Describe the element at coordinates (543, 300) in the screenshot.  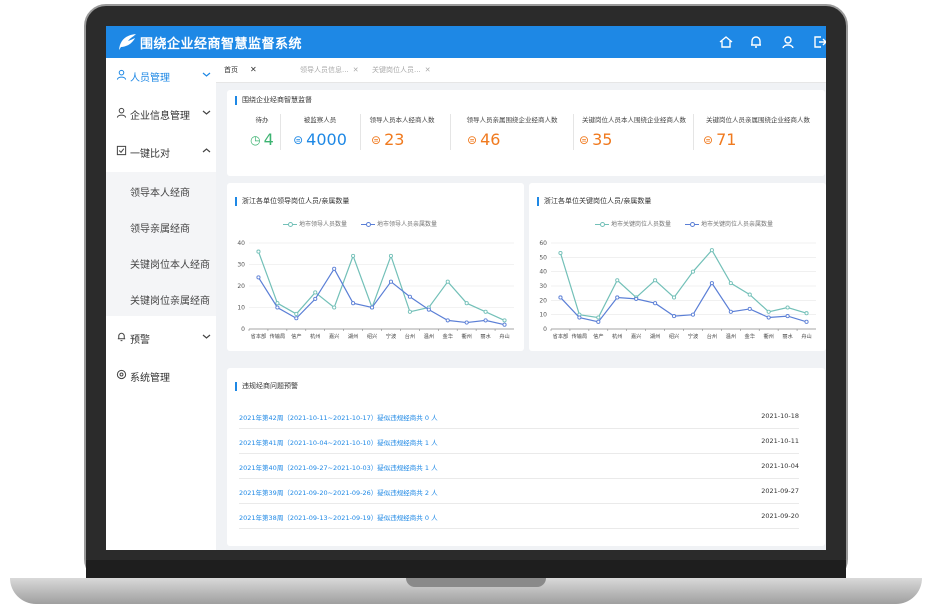
I see `y-tick-label: 20` at that location.